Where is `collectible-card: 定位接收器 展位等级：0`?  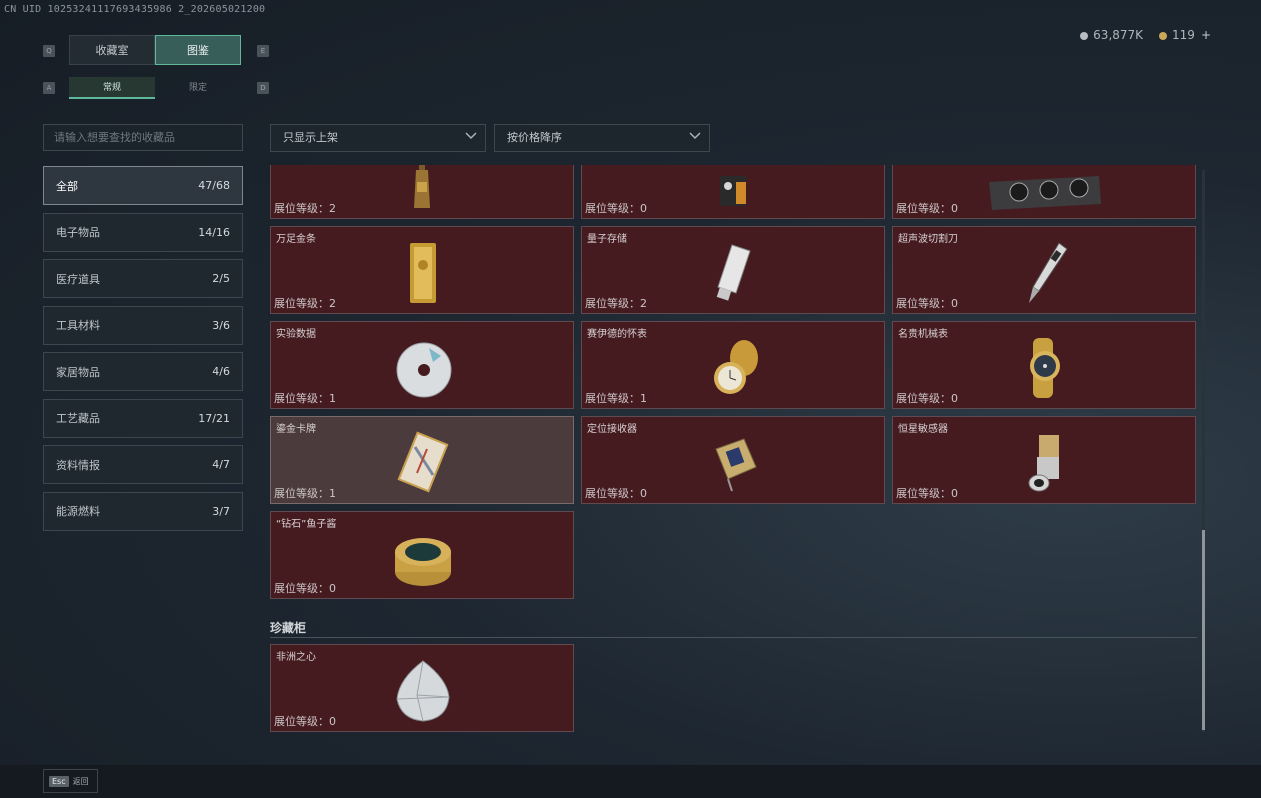
collectible-card: 定位接收器 展位等级：0 is located at coordinates (733, 460).